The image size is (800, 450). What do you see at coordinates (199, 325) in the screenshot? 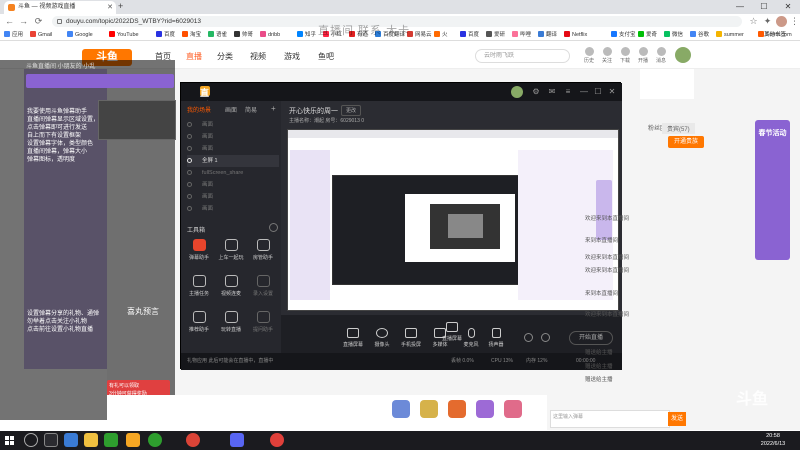
I see `tool-recommend: 推荐助手` at bounding box center [199, 325].